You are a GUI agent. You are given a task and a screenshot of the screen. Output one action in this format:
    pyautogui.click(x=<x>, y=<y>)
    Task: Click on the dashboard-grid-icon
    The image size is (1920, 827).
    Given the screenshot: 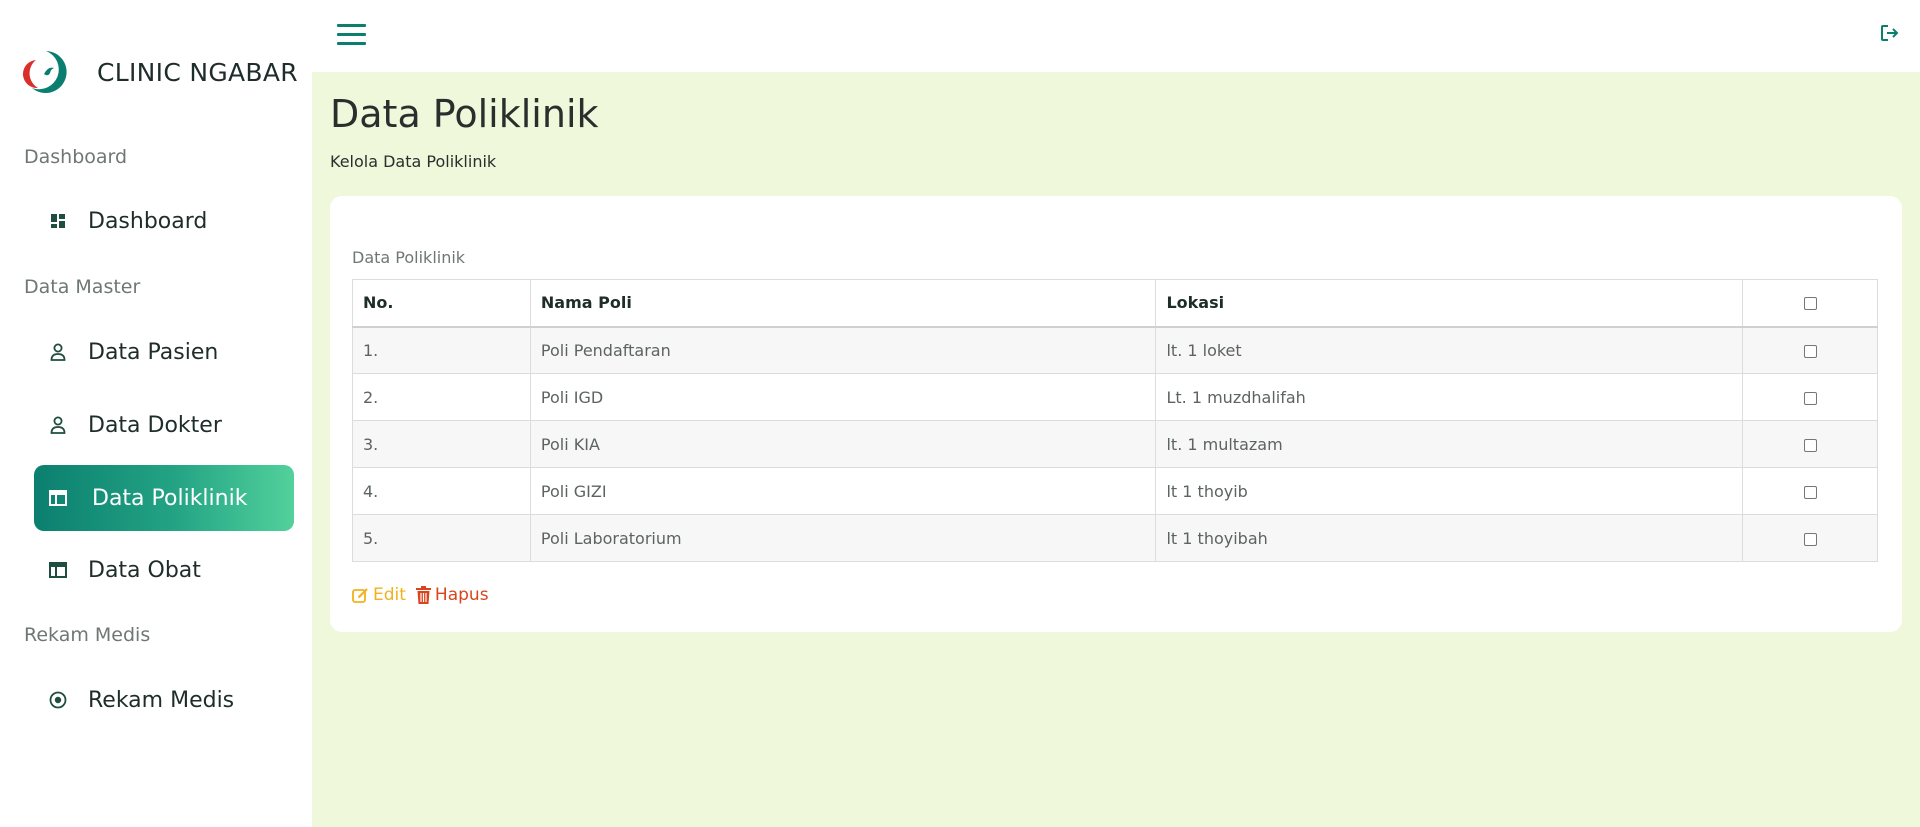 What is the action you would take?
    pyautogui.click(x=58, y=221)
    